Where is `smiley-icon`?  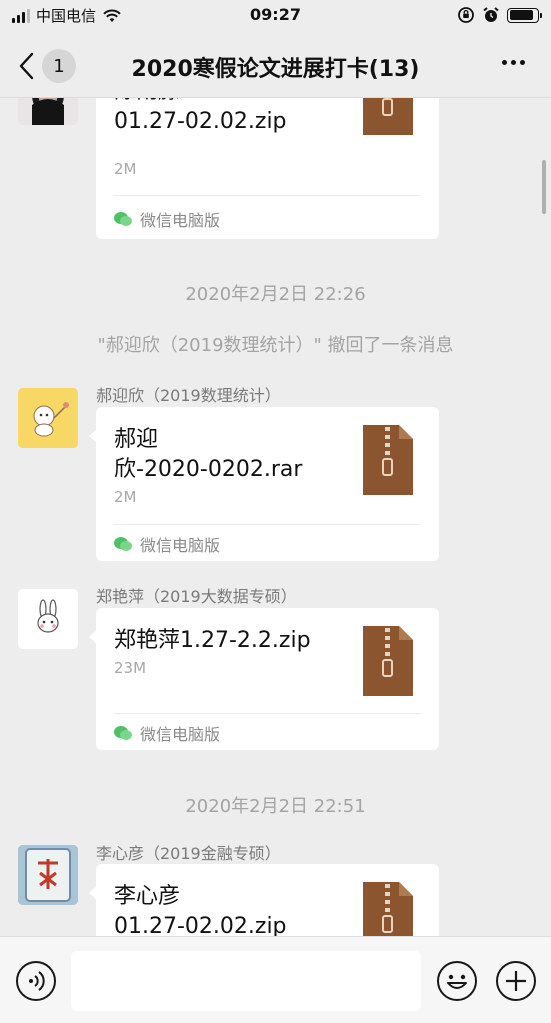 smiley-icon is located at coordinates (457, 981).